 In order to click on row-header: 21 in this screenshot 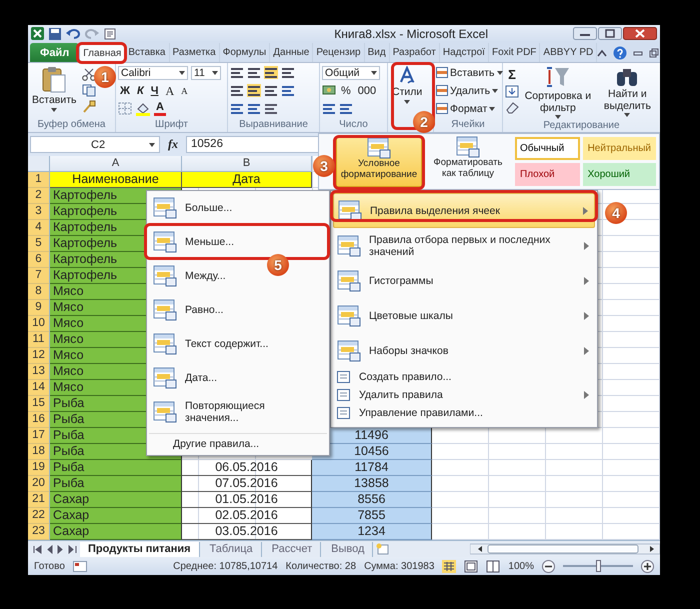, I will do `click(39, 500)`.